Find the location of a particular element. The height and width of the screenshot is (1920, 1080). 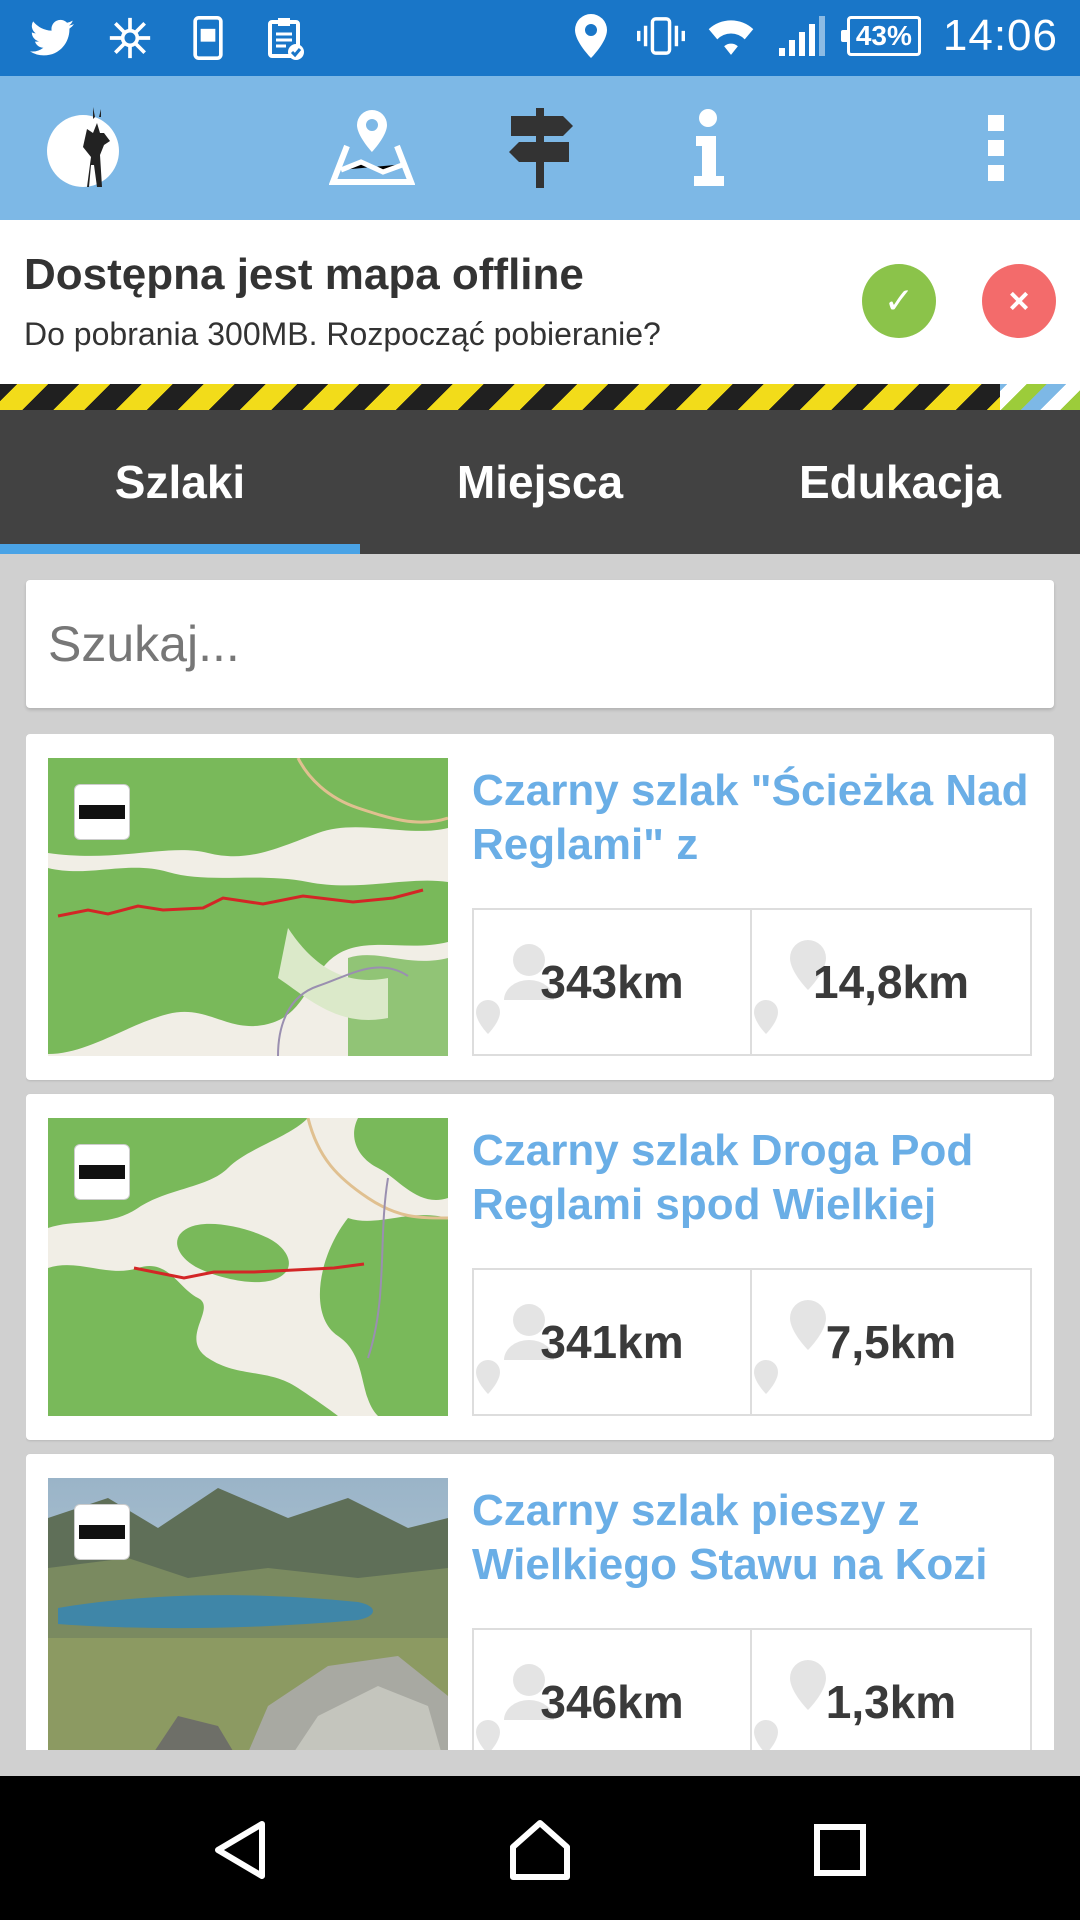

home-icon is located at coordinates (540, 1850).